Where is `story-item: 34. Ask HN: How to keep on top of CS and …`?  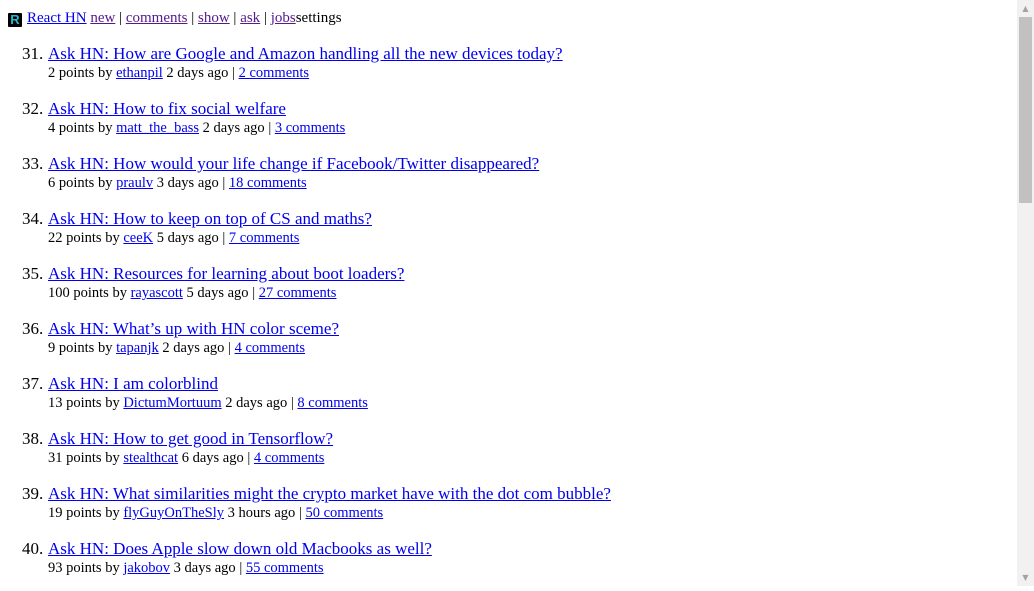 story-item: 34. Ask HN: How to keep on top of CS and … is located at coordinates (510, 233).